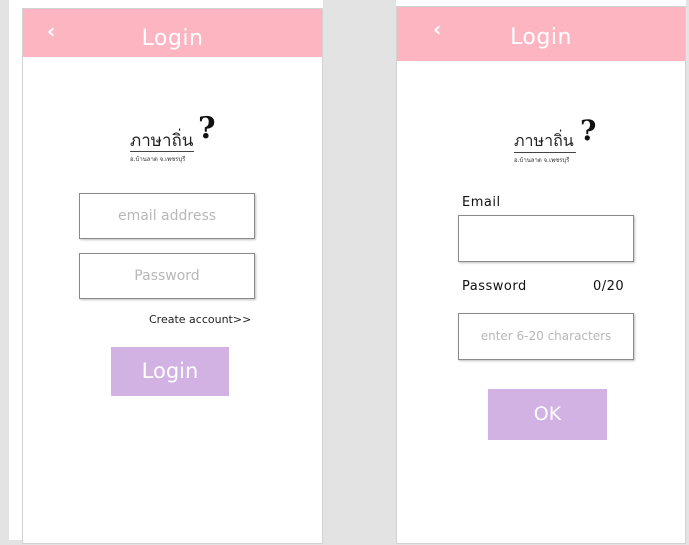 The image size is (689, 545). Describe the element at coordinates (609, 286) in the screenshot. I see `password-char-counter: 0/20` at that location.